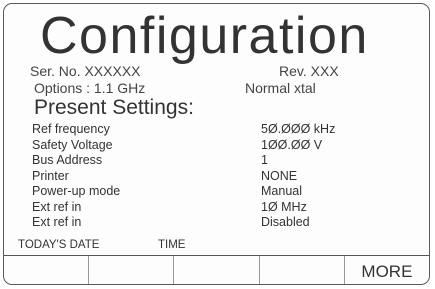 This screenshot has height=289, width=435. I want to click on softkey-bar: MORE, so click(216, 269).